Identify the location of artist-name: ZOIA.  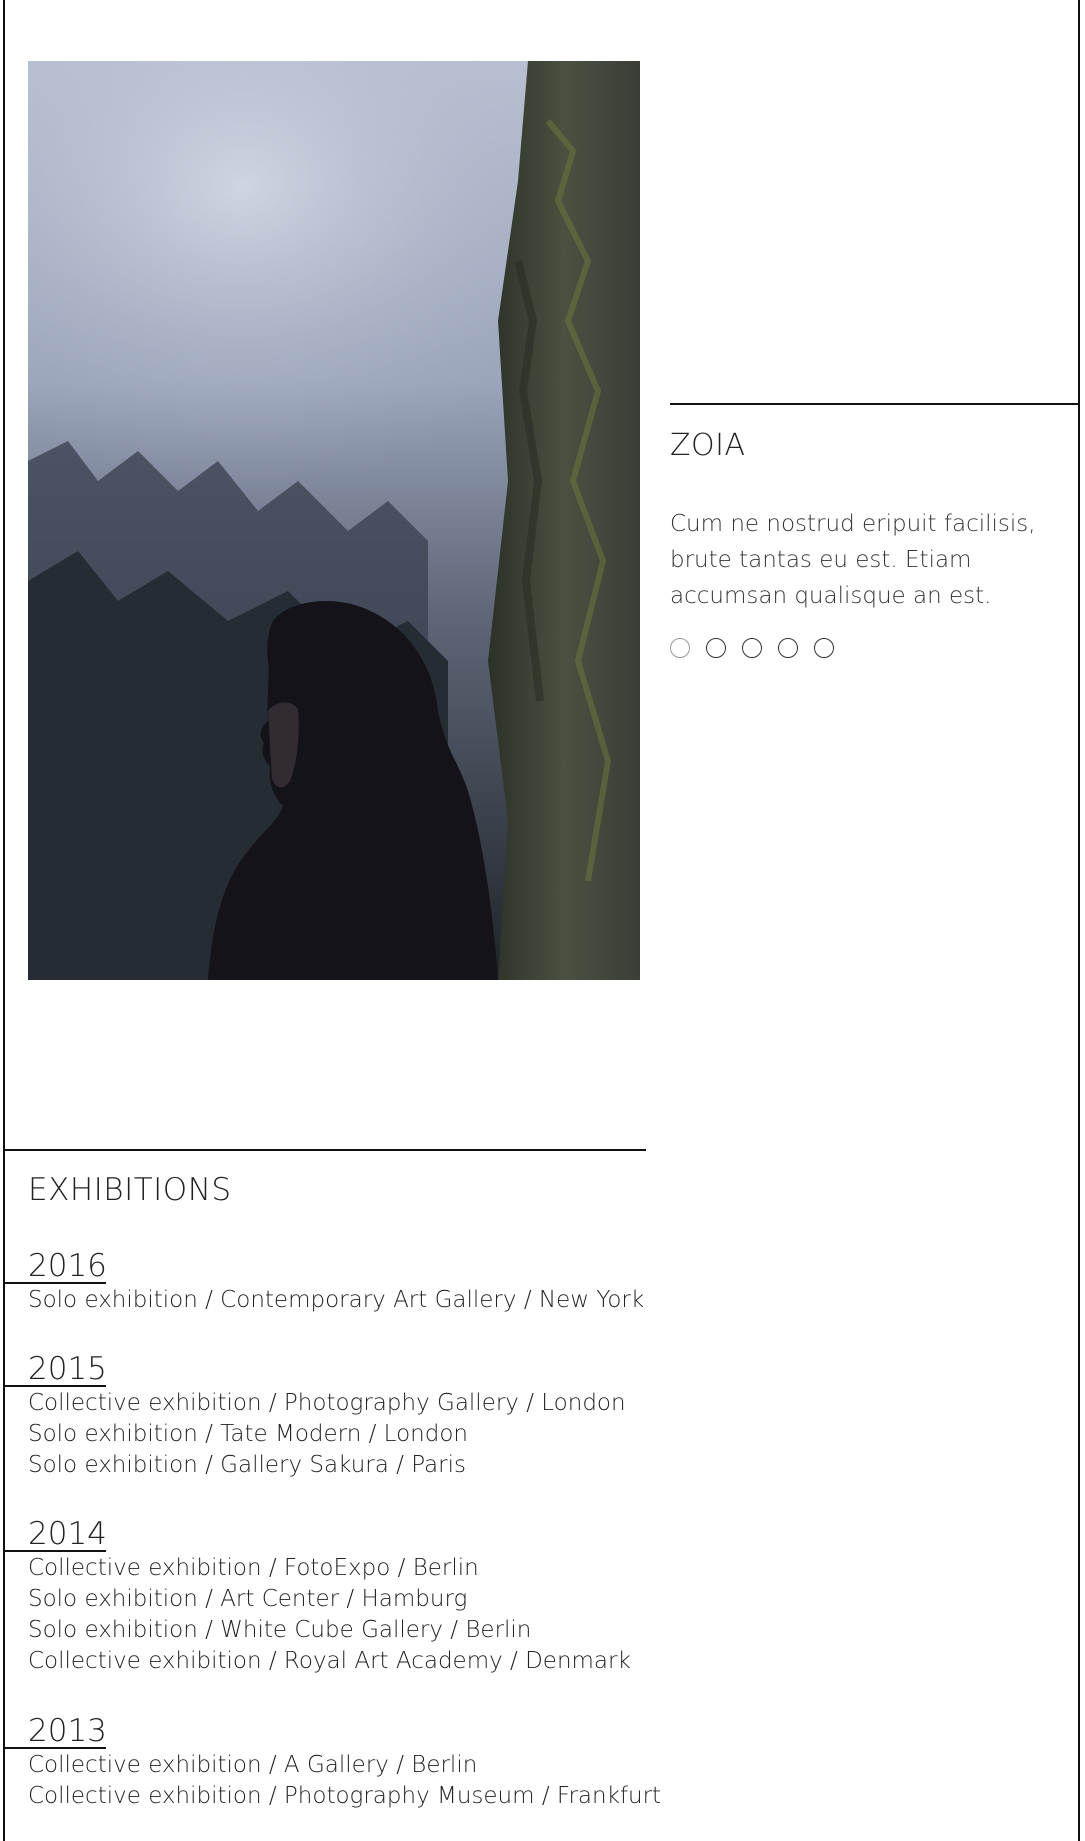
(708, 445).